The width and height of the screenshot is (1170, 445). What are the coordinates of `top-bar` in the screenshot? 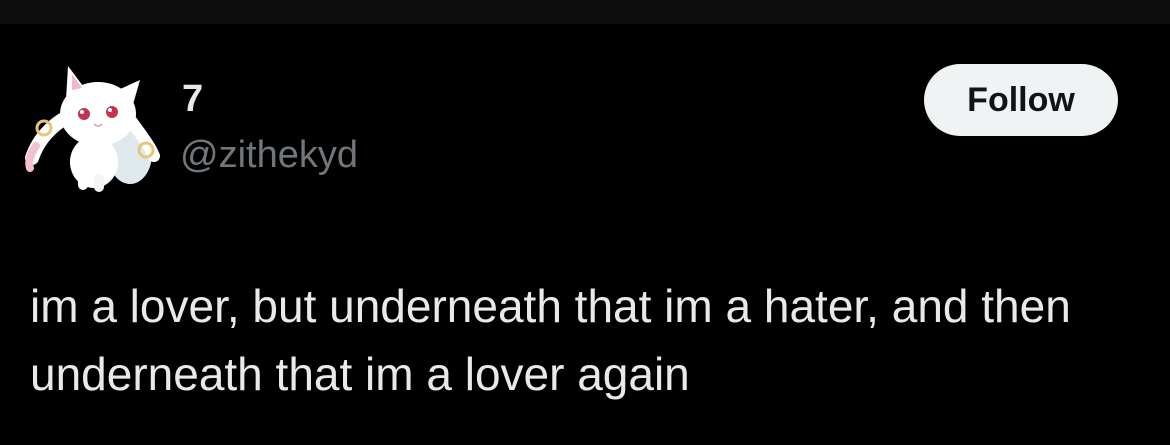 It's located at (585, 12).